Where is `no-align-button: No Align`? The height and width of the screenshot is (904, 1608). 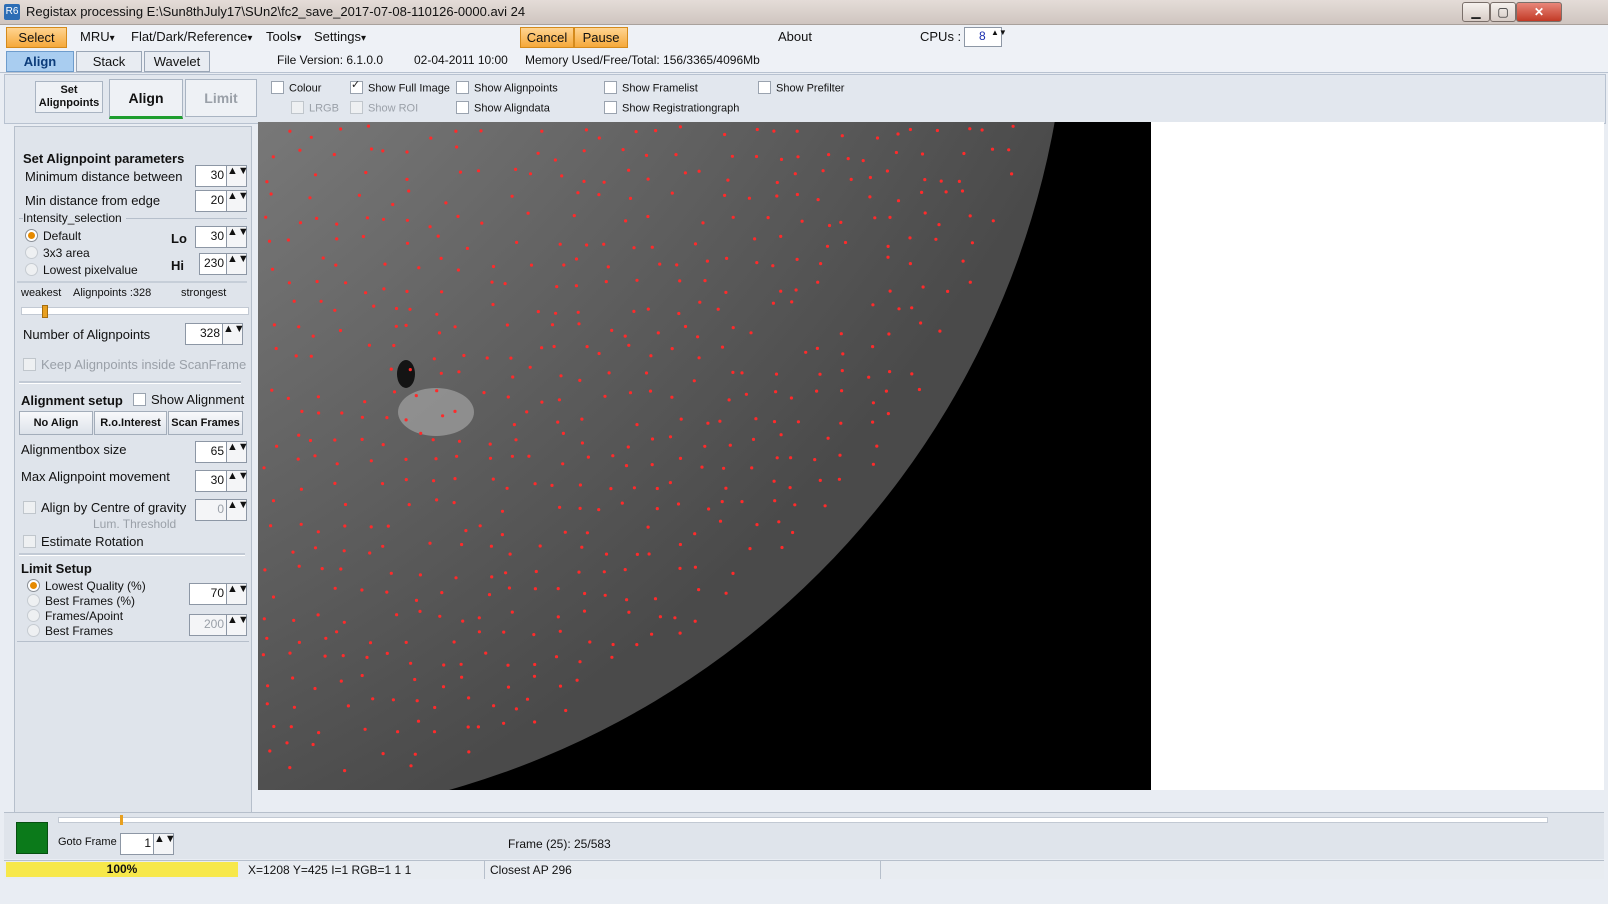
no-align-button: No Align is located at coordinates (56, 423).